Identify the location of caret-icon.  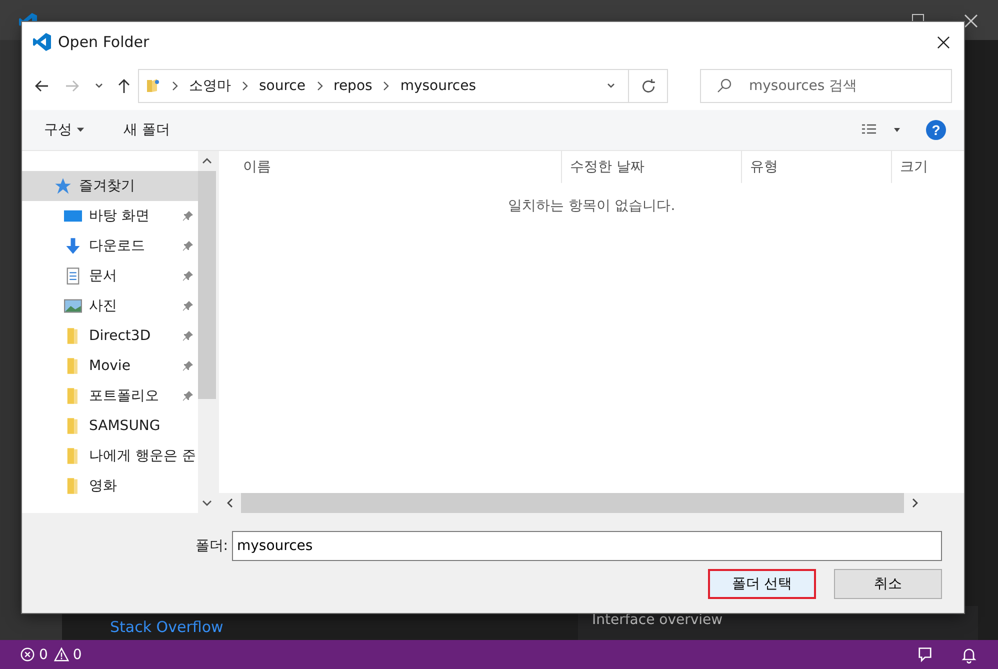
(81, 129).